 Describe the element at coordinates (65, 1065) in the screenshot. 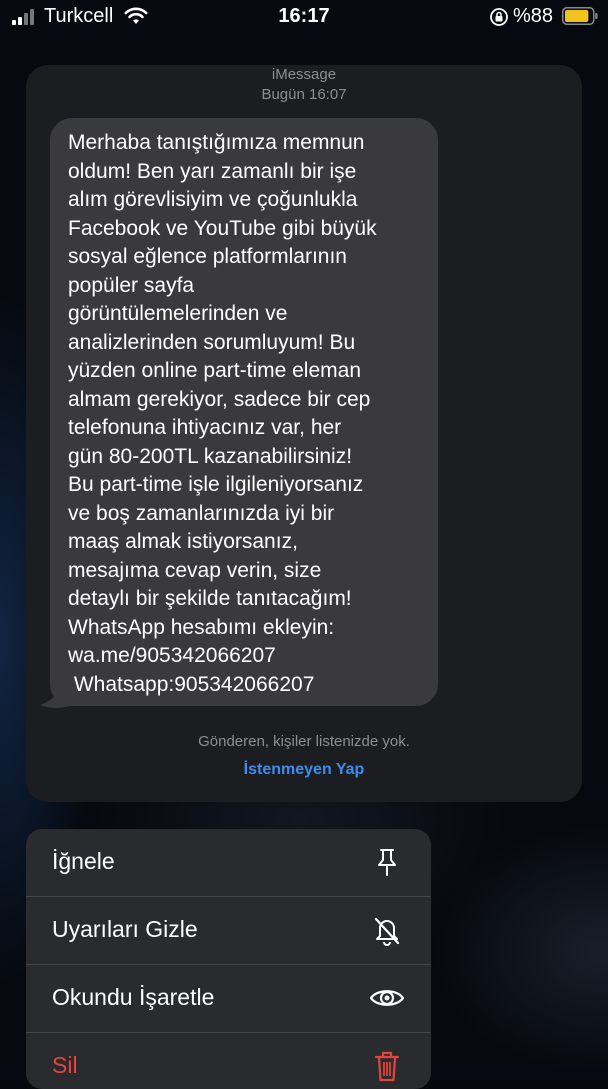

I see `menu-item-label: Sil` at that location.